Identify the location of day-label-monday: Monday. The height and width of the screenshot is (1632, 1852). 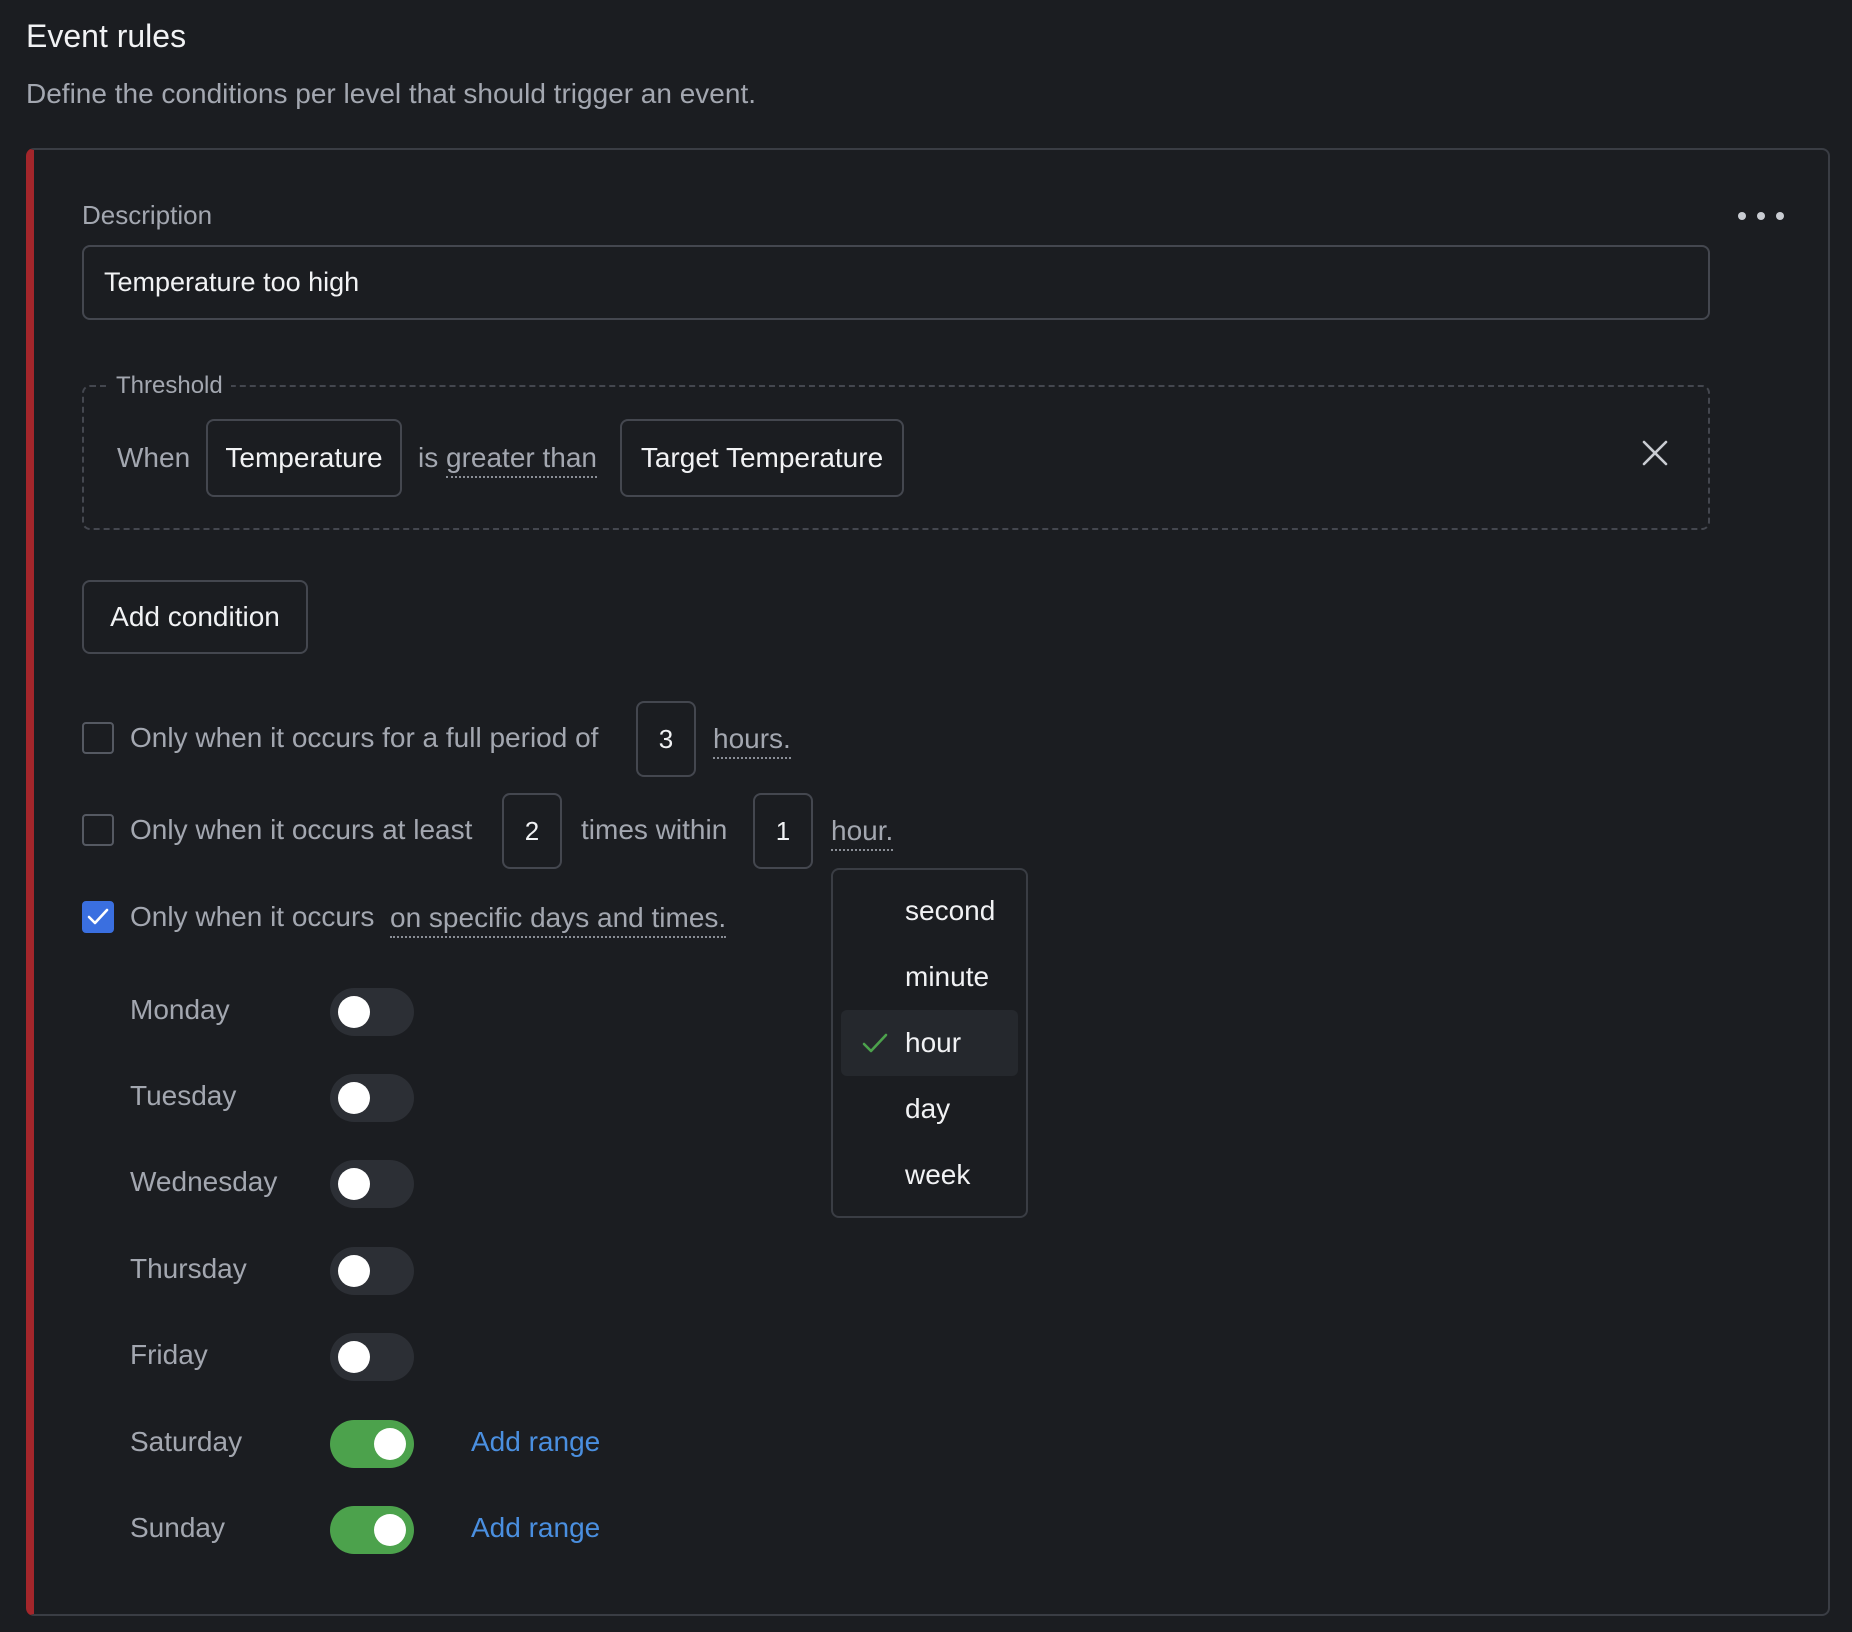
(180, 1009).